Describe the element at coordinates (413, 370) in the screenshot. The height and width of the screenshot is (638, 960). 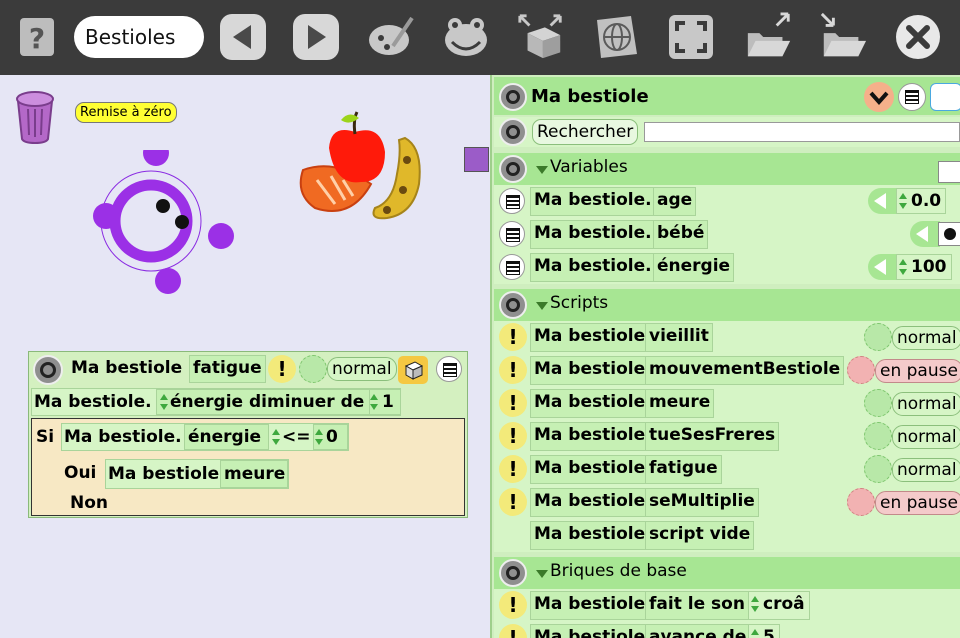
I see `script-box-icon` at that location.